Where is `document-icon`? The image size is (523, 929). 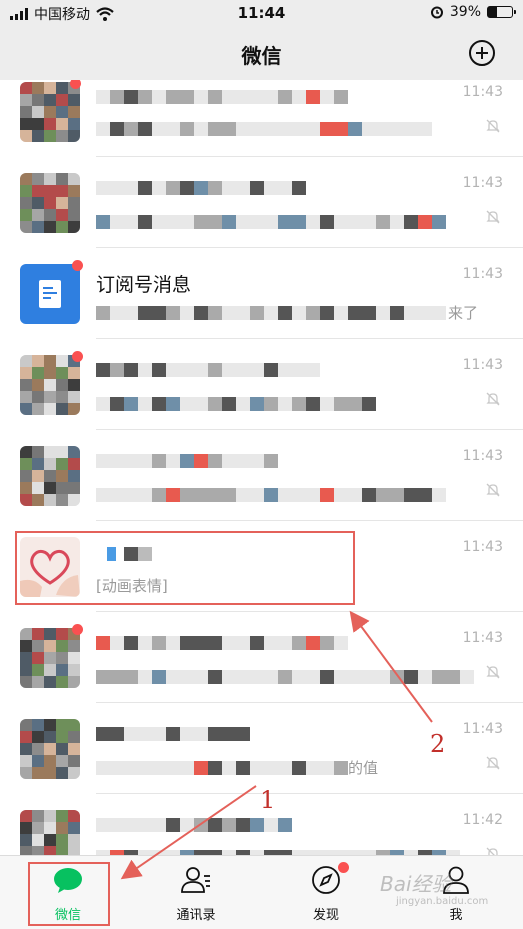
document-icon is located at coordinates (50, 294).